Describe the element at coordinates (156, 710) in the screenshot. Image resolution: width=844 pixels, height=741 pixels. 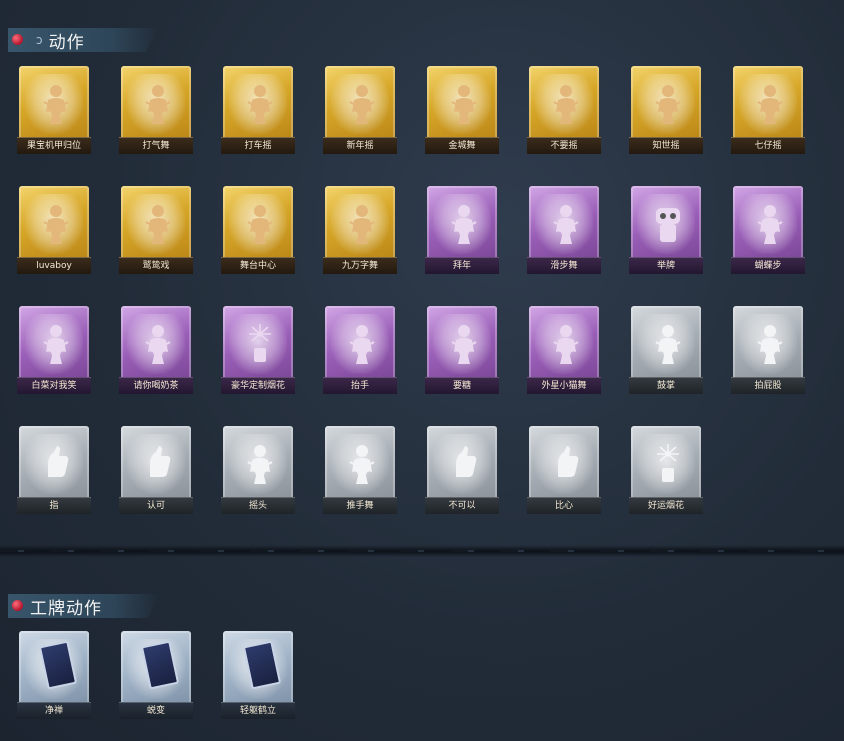
I see `emote-card-label: 蜕变` at that location.